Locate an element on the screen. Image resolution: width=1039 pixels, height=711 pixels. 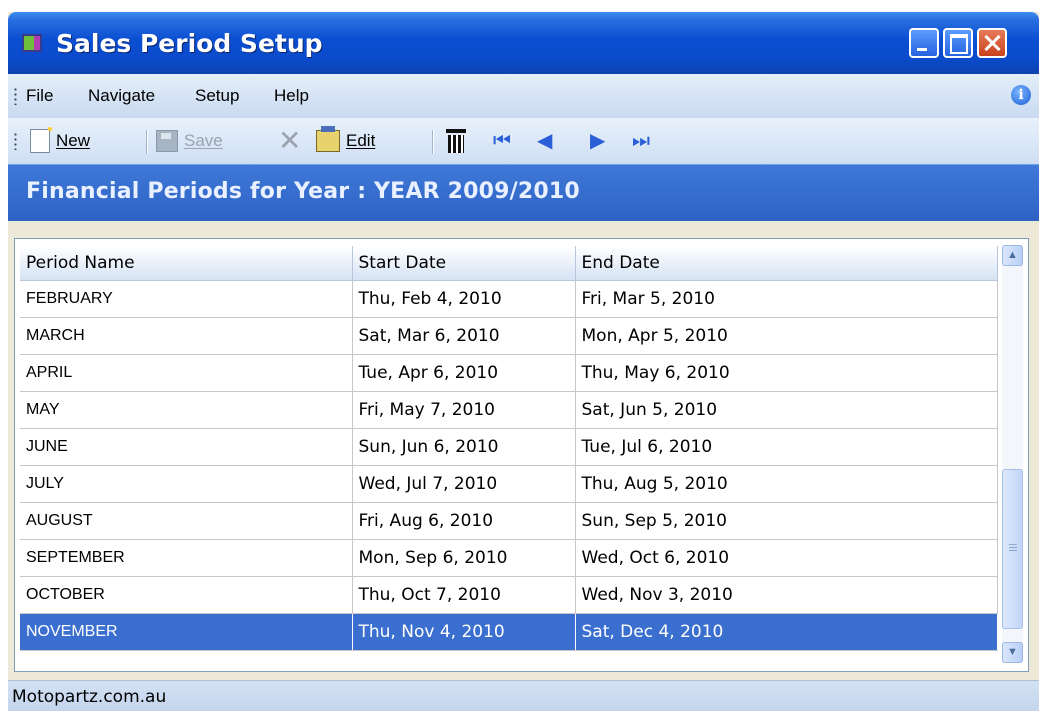
cancel-button: ✕ is located at coordinates (290, 140).